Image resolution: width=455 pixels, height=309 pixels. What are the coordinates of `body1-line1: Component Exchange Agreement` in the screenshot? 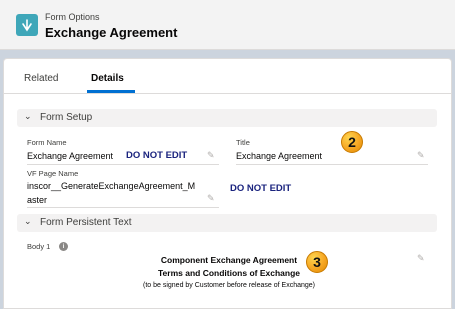 It's located at (229, 260).